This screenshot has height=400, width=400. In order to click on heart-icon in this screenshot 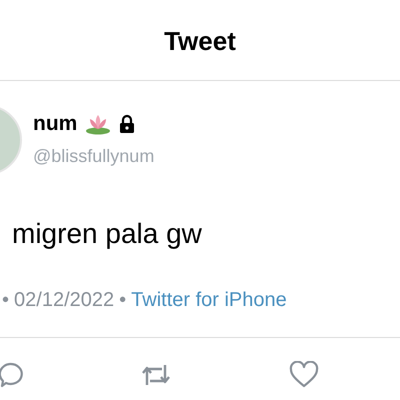, I will do `click(304, 375)`.